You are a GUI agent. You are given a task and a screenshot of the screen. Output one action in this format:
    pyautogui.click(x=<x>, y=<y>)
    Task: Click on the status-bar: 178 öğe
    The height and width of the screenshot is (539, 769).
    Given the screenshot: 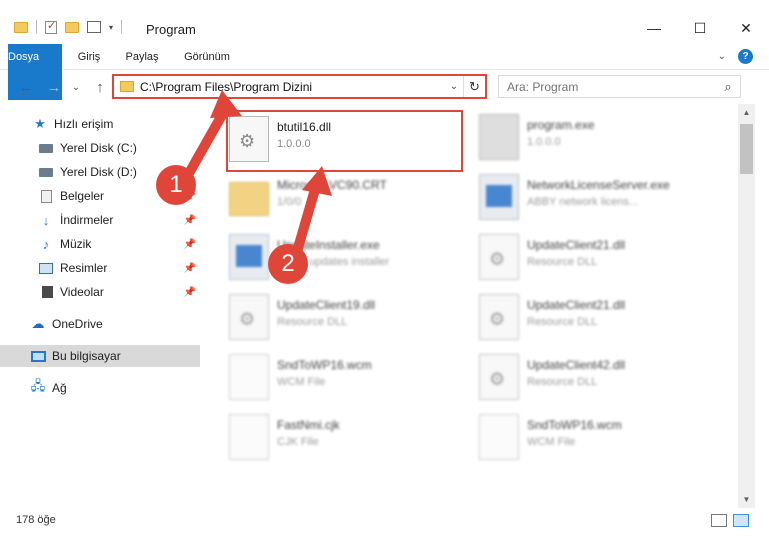 What is the action you would take?
    pyautogui.click(x=384, y=523)
    